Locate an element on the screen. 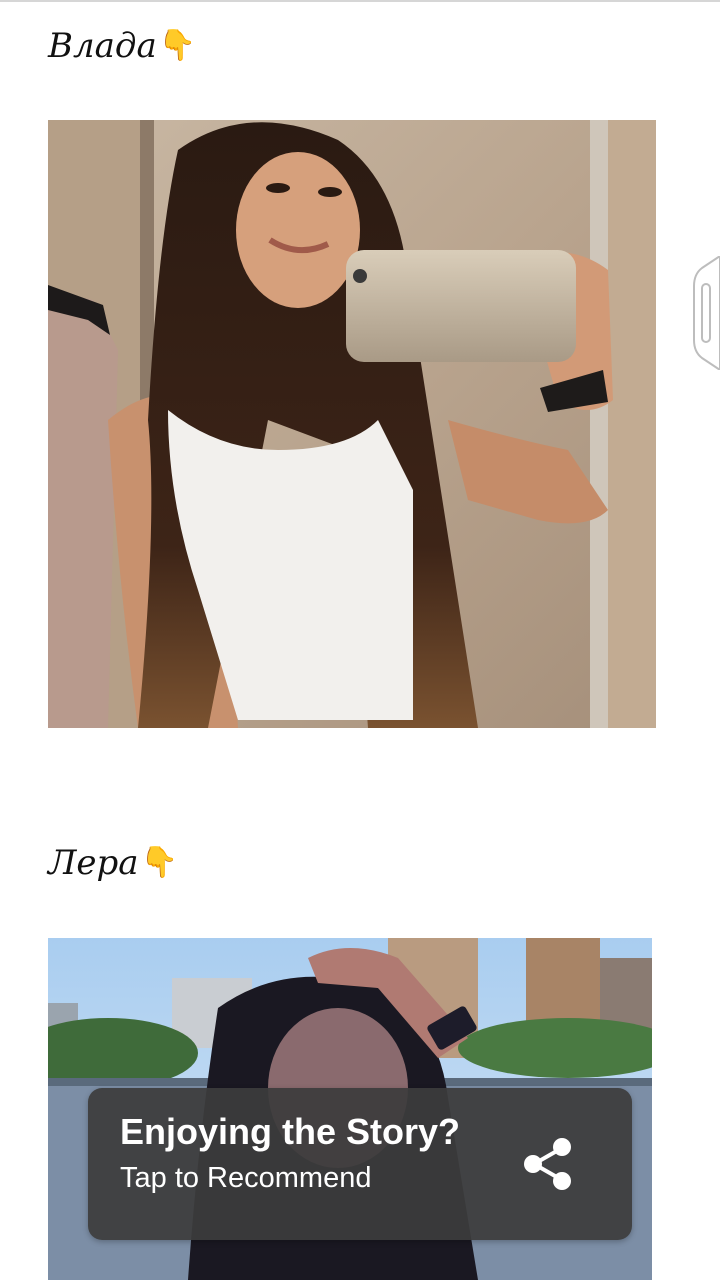  top-divider is located at coordinates (360, 1).